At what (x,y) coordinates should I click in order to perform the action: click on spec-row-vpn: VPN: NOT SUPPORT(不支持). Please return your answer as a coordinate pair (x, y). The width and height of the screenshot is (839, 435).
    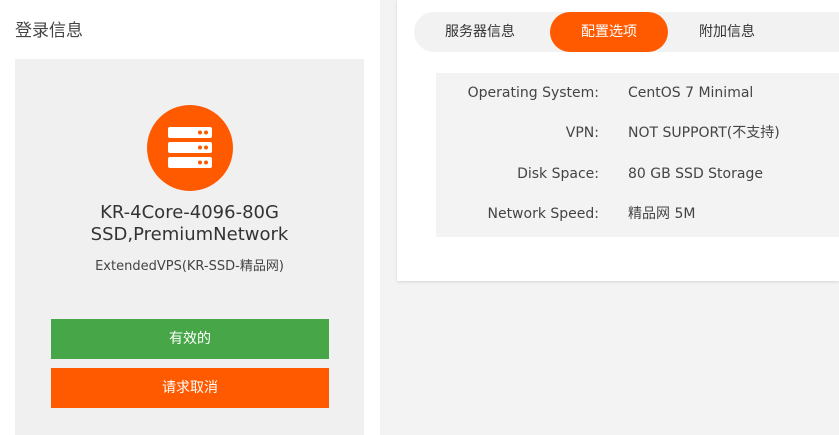
    Looking at the image, I should click on (637, 133).